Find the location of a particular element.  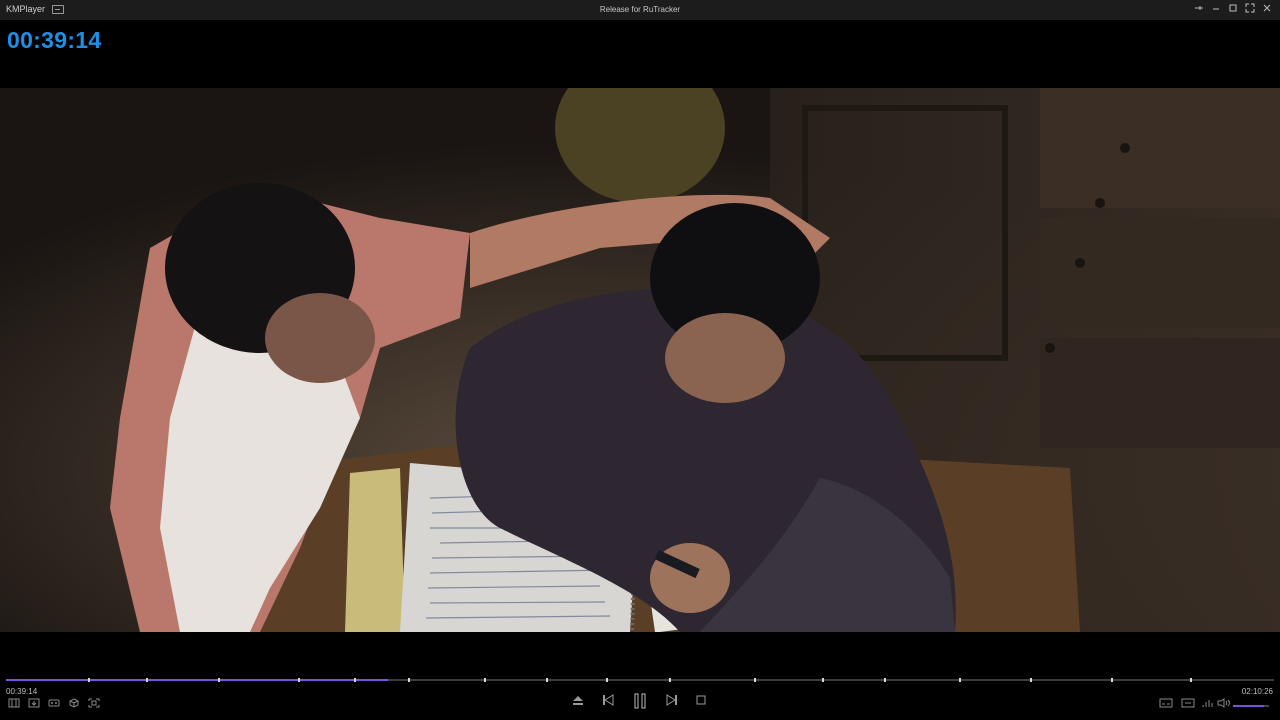

3d-cube-icon is located at coordinates (74, 705).